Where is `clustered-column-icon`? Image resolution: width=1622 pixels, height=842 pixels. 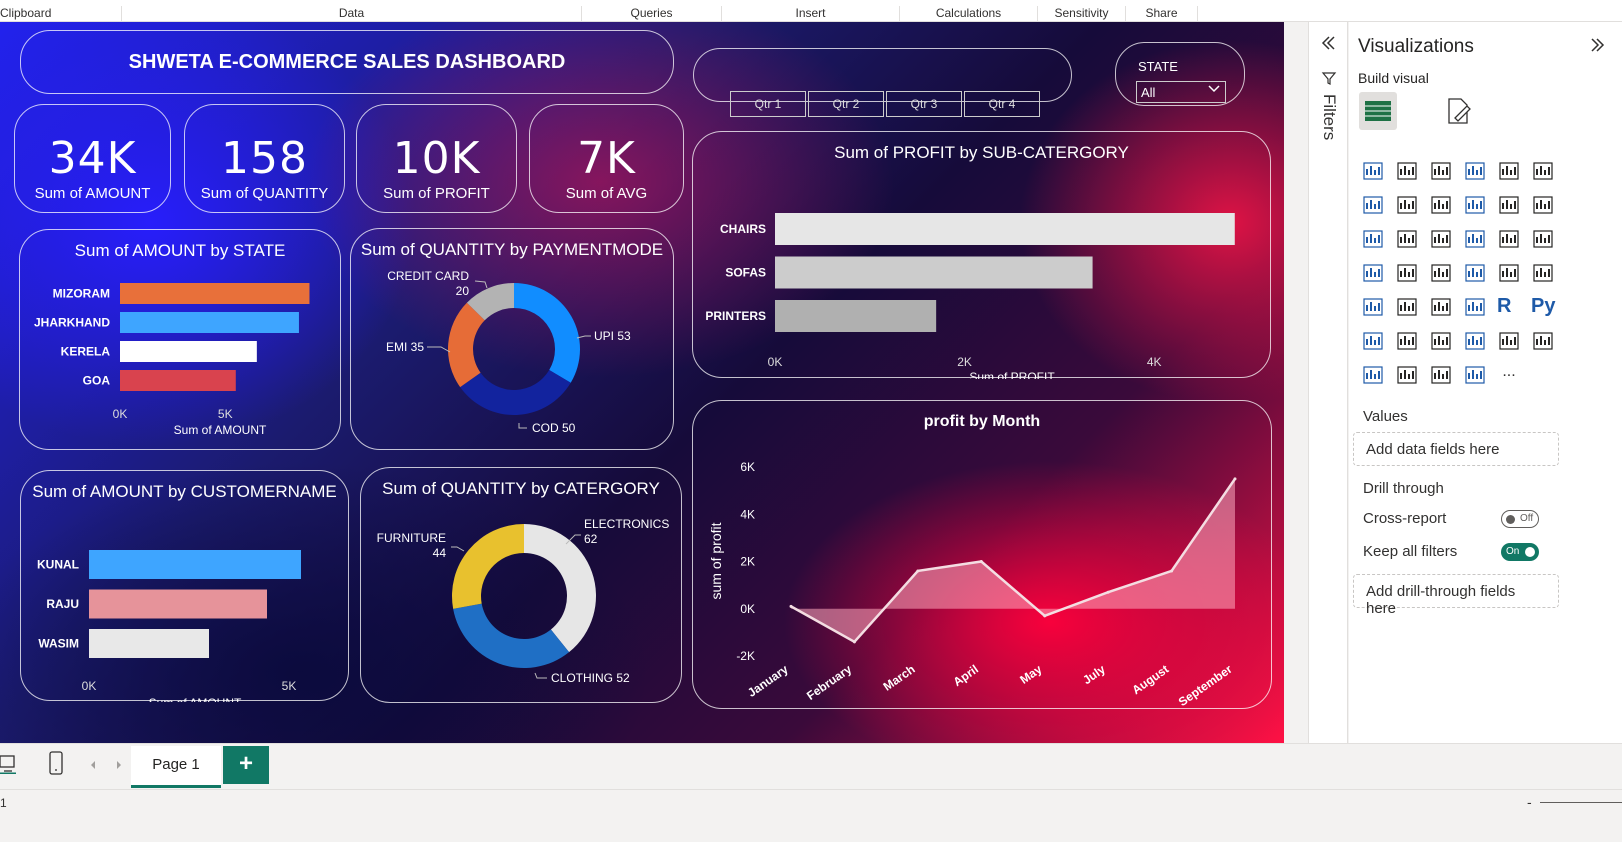
clustered-column-icon is located at coordinates (1475, 171).